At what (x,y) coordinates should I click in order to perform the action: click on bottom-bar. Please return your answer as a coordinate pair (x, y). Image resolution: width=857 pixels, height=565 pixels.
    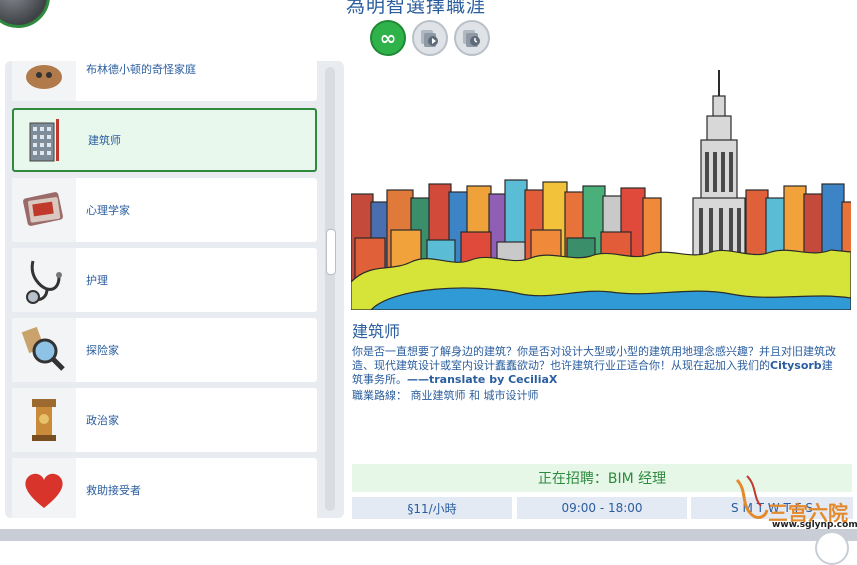
    Looking at the image, I should click on (428, 535).